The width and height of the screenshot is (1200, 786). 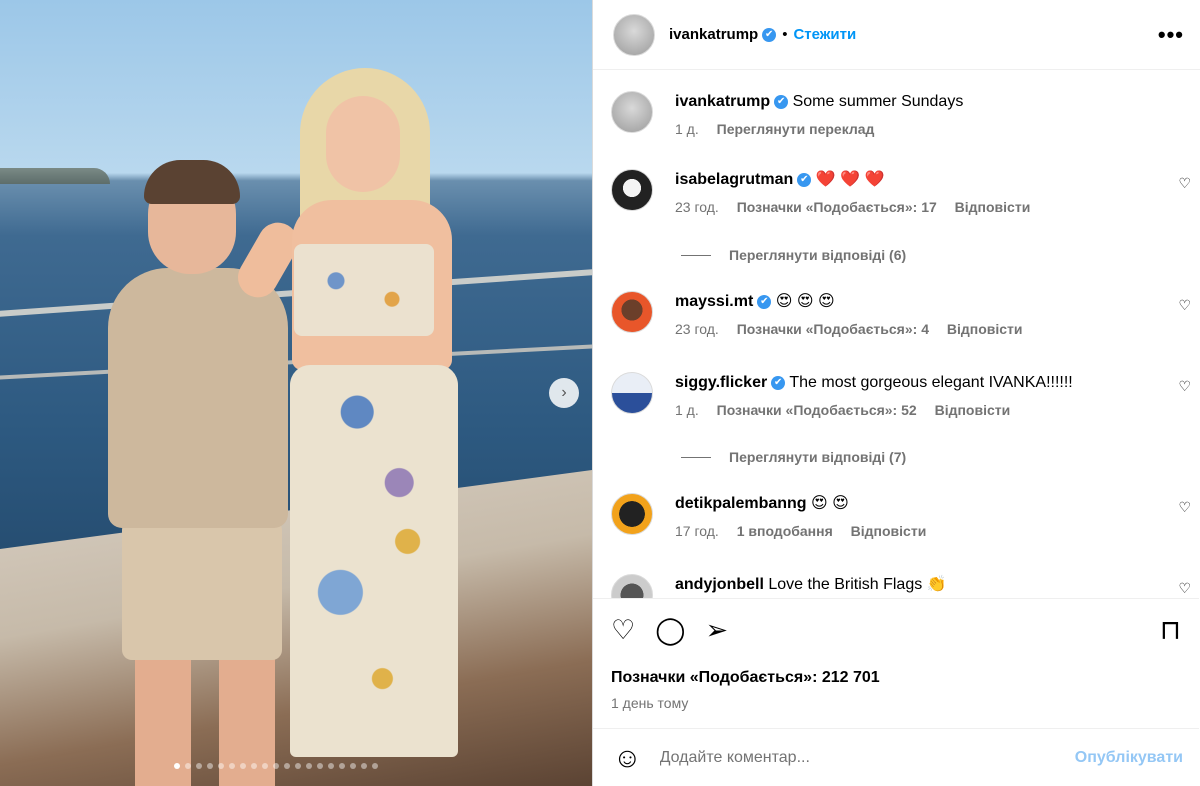 I want to click on caption-username: ivankatrump, so click(x=722, y=101).